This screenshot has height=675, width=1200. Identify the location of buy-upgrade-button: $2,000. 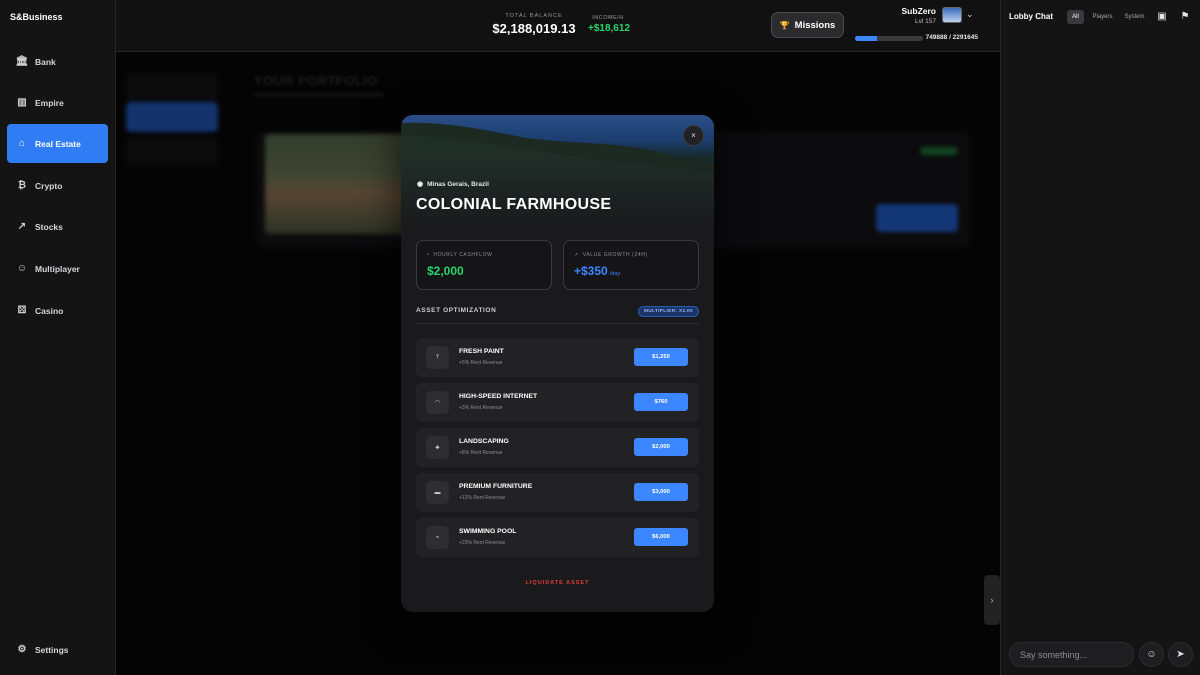
(661, 447).